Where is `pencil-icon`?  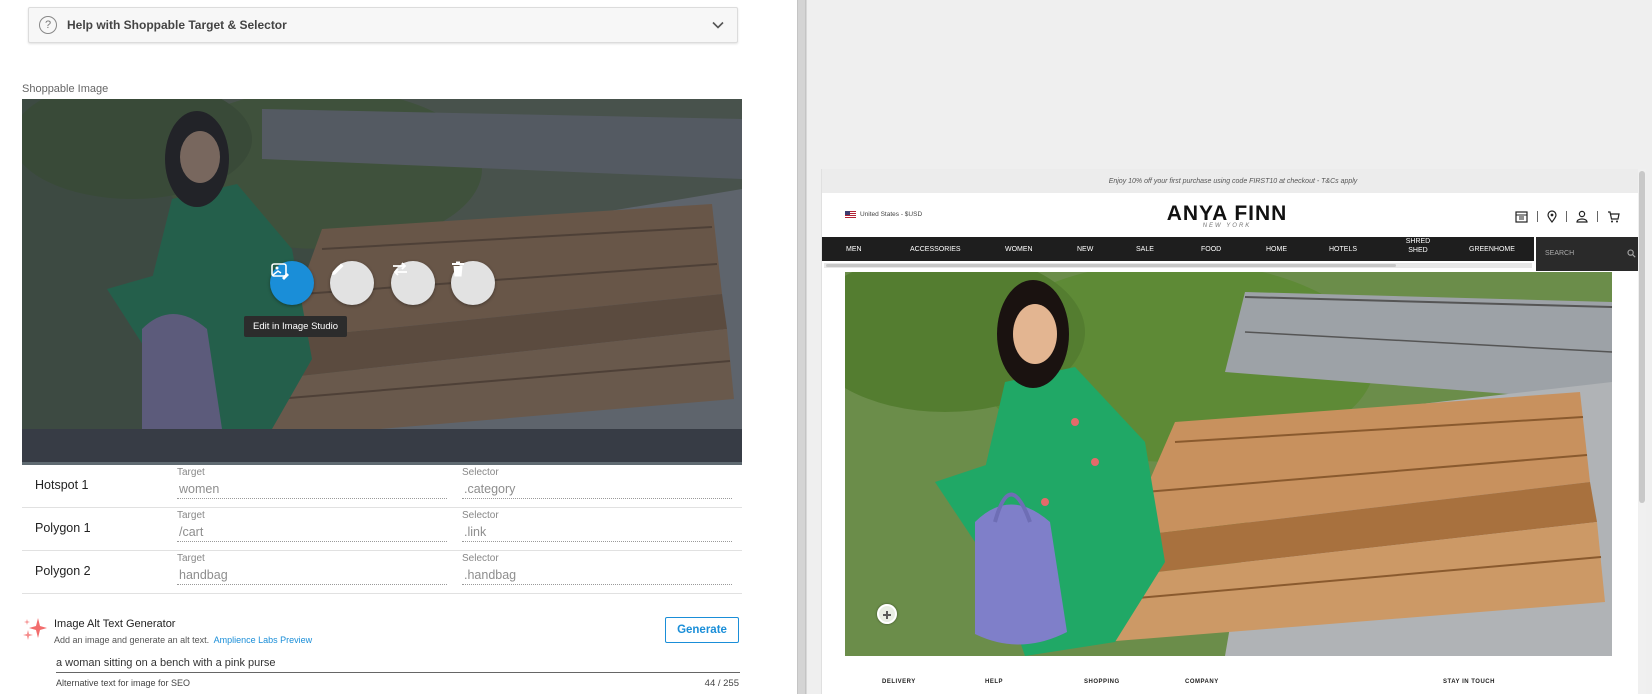
pencil-icon is located at coordinates (338, 269).